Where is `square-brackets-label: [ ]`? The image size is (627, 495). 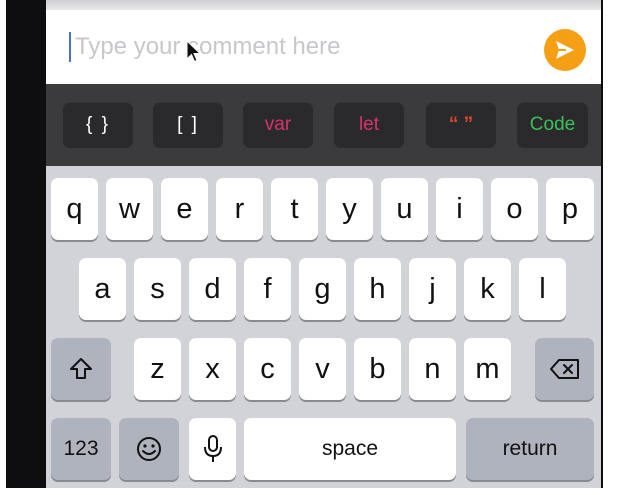
square-brackets-label: [ ] is located at coordinates (188, 124).